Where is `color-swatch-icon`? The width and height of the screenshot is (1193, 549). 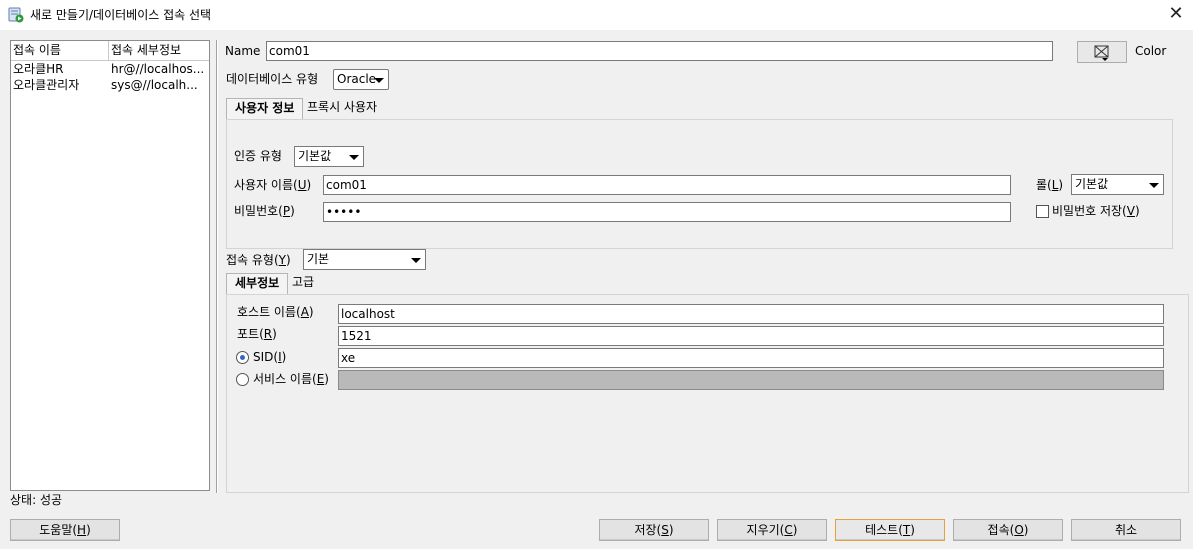 color-swatch-icon is located at coordinates (1101, 53).